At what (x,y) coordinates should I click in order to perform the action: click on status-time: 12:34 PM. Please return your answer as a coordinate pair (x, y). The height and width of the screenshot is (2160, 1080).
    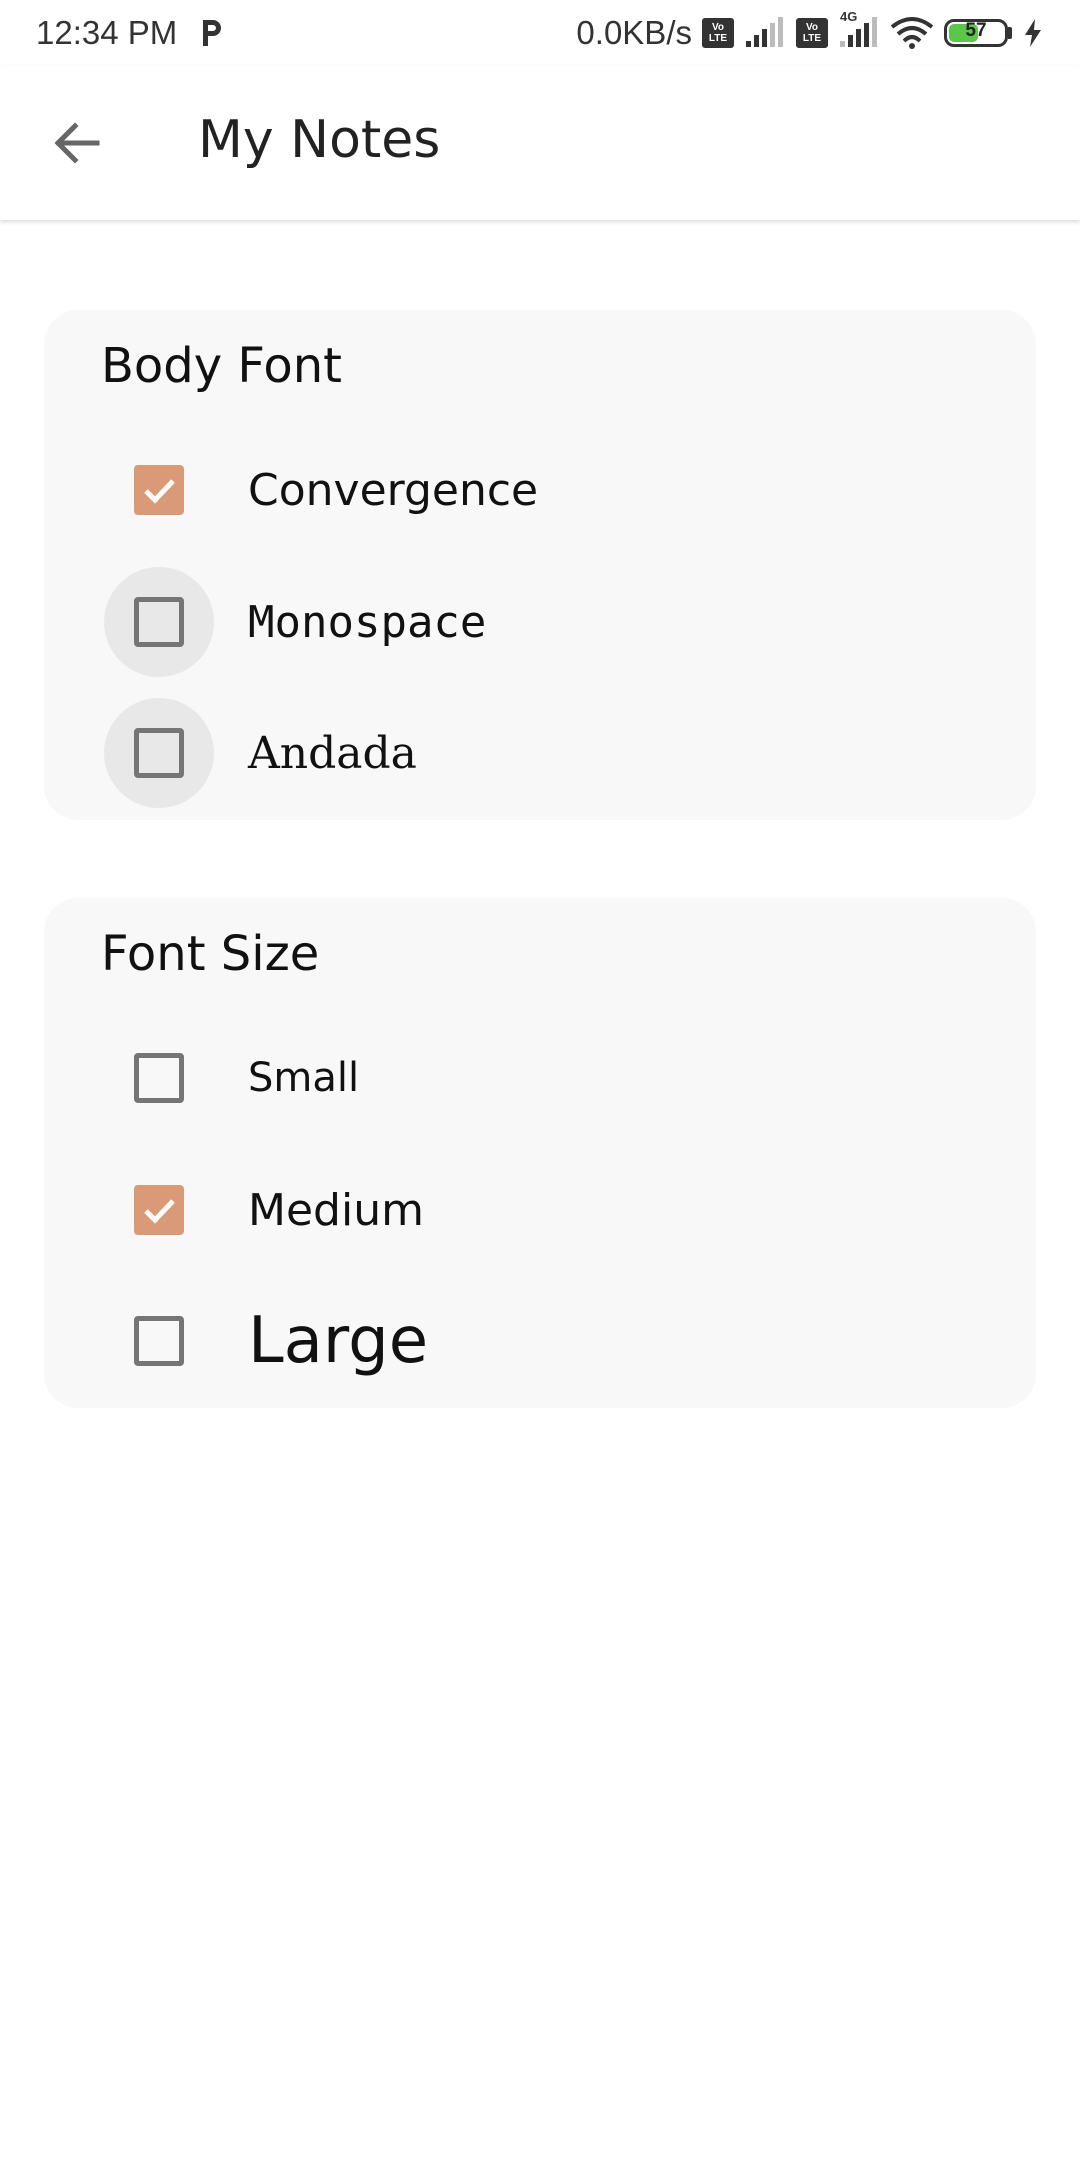
    Looking at the image, I should click on (107, 32).